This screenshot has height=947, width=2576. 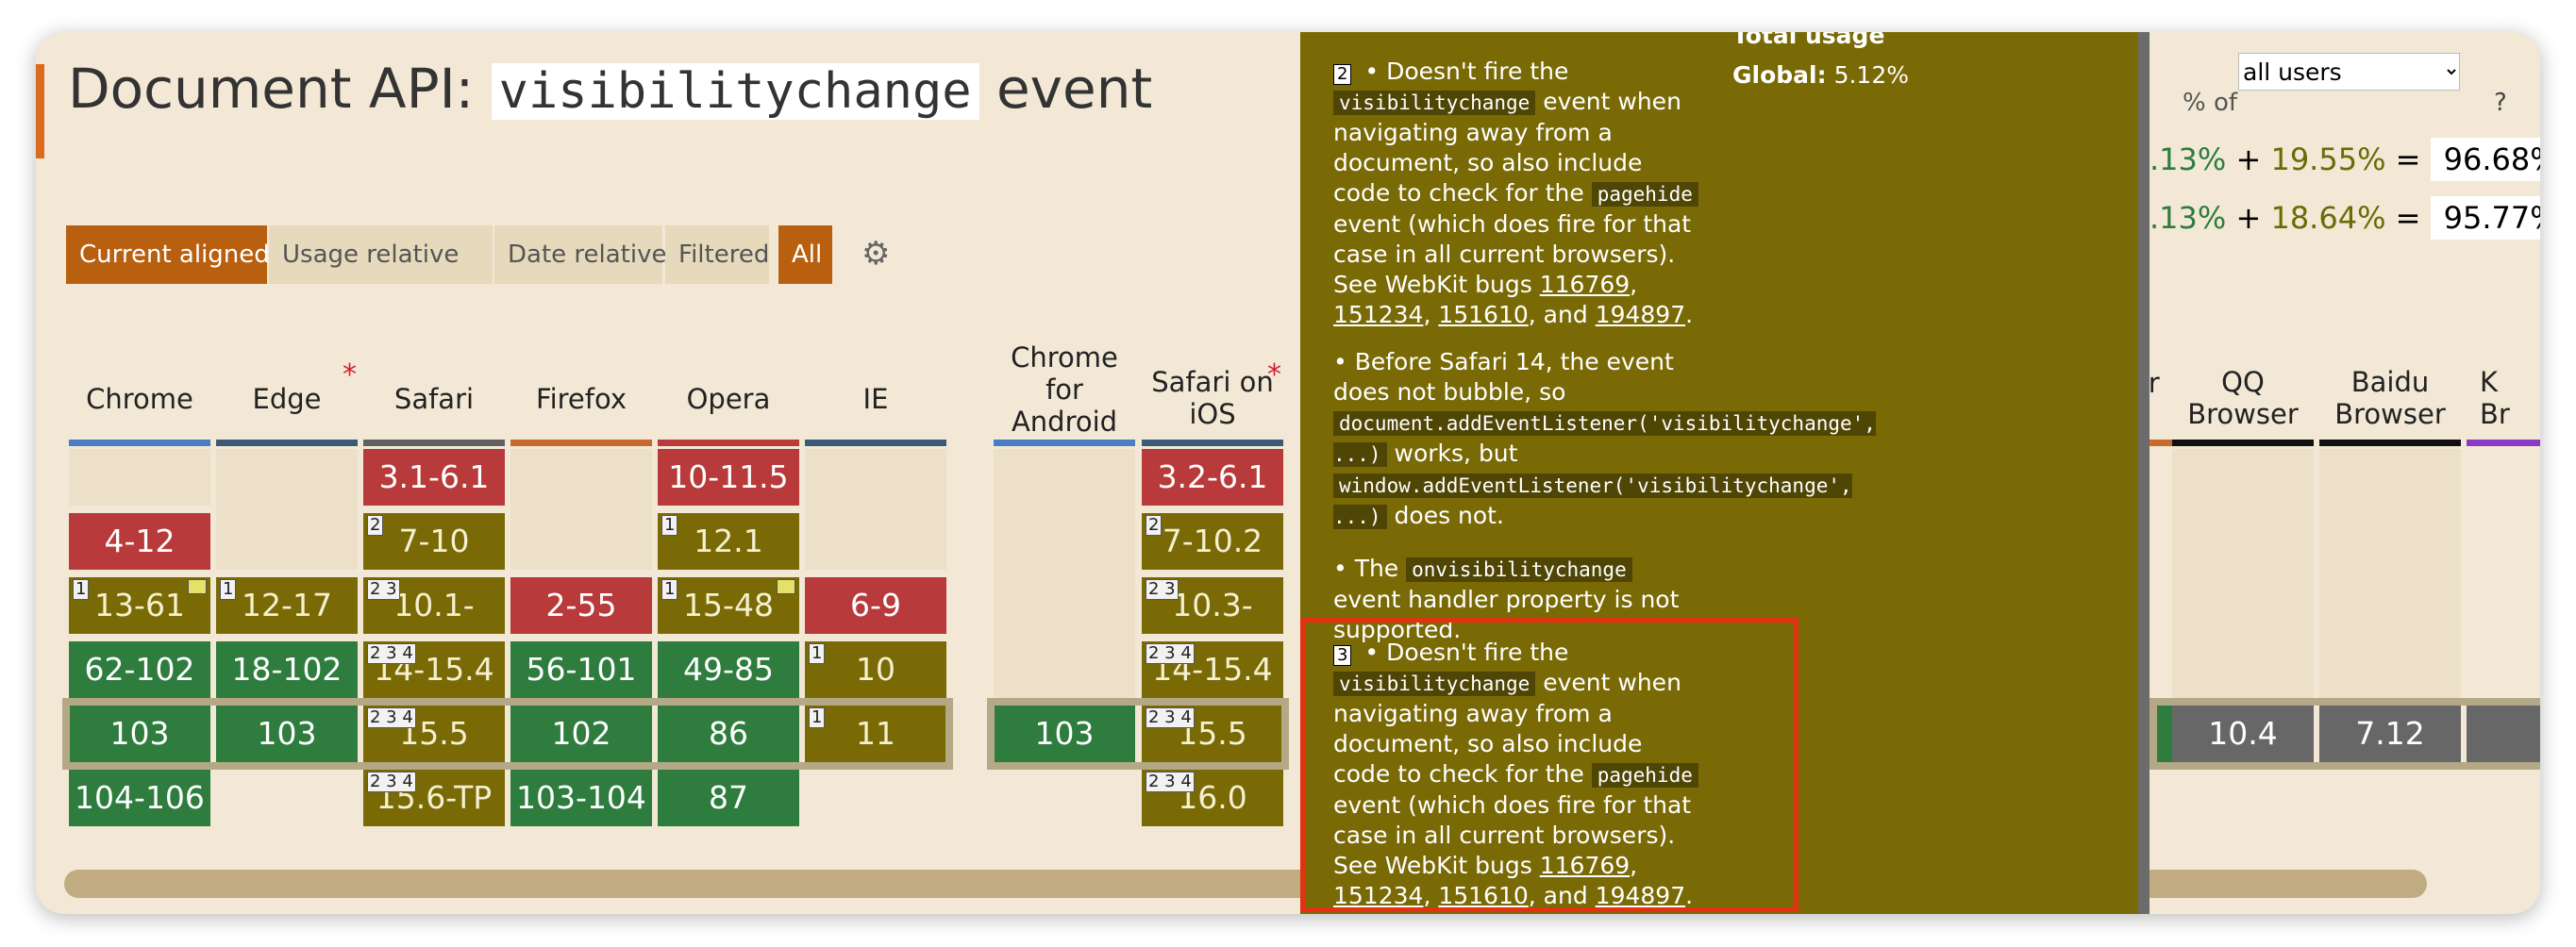 What do you see at coordinates (717, 255) in the screenshot?
I see `filtered-button: Filtered` at bounding box center [717, 255].